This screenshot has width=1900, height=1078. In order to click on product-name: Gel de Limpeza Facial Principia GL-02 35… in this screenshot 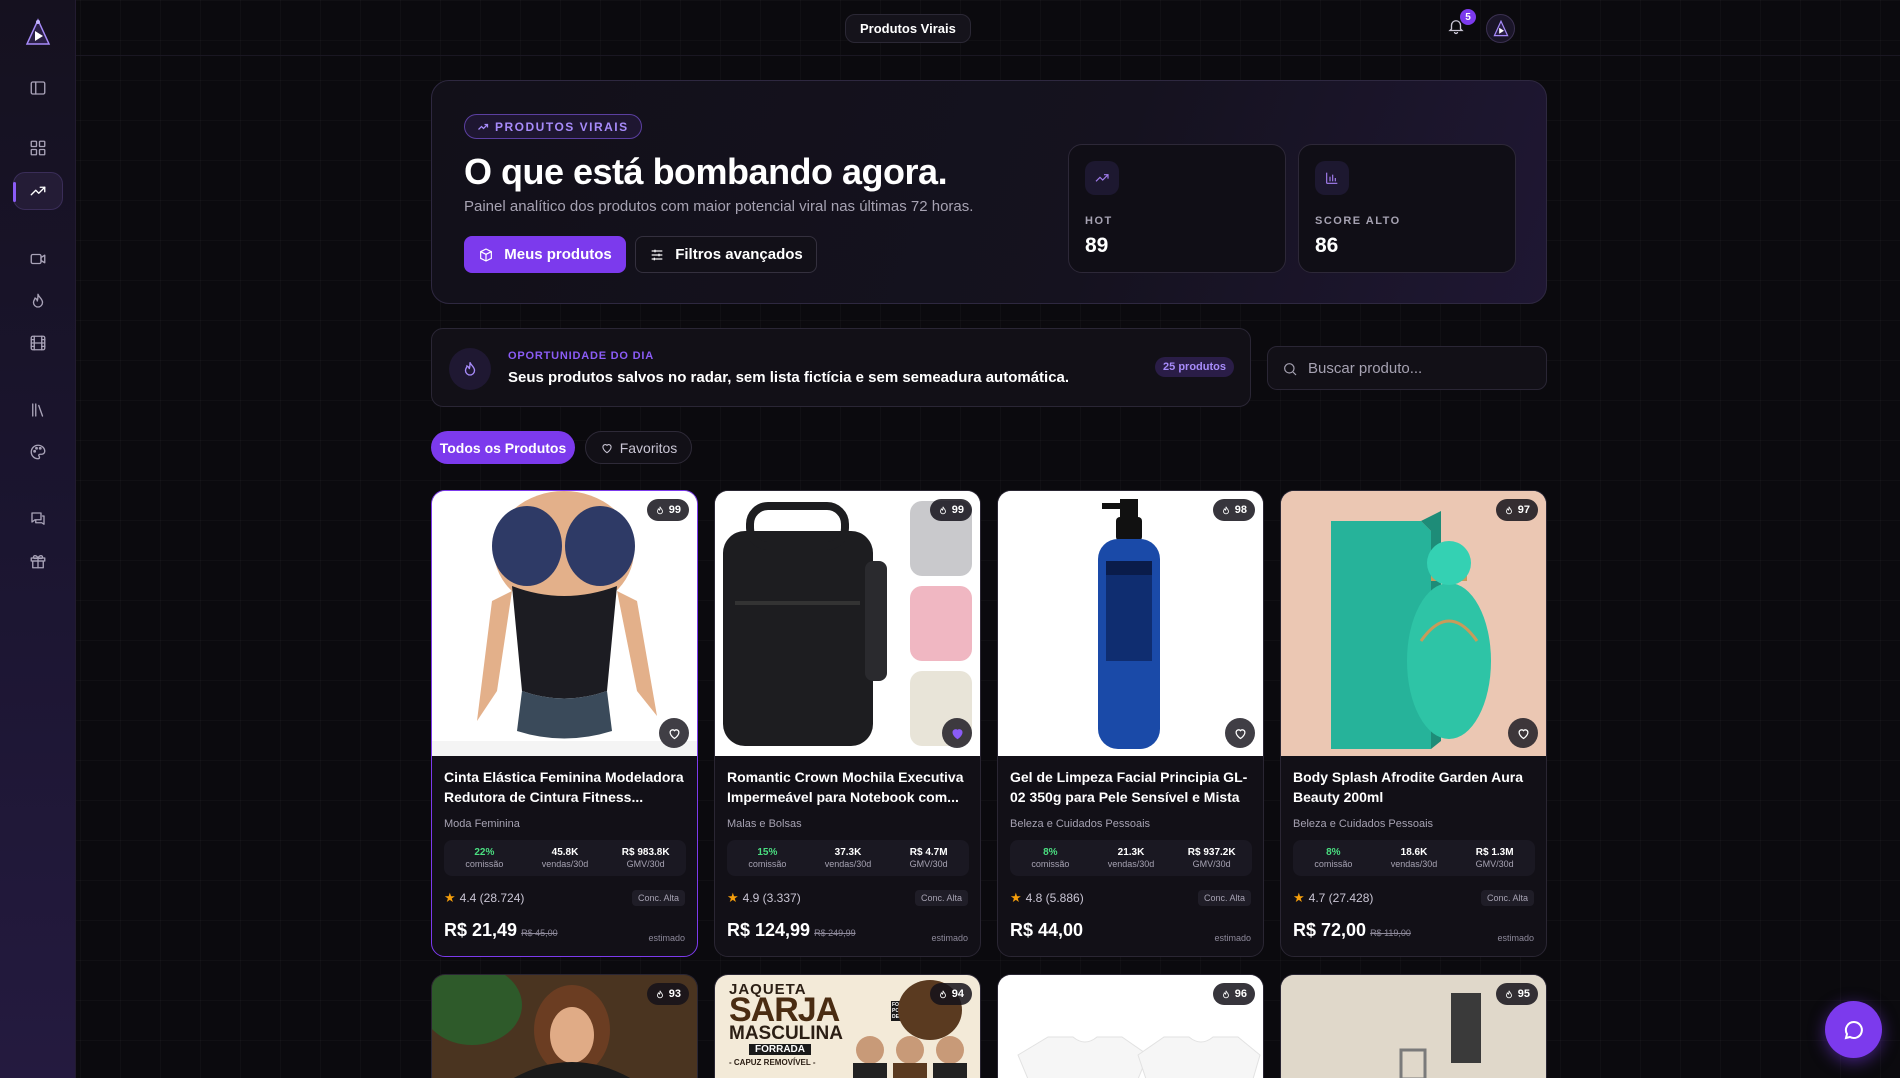, I will do `click(1132, 787)`.